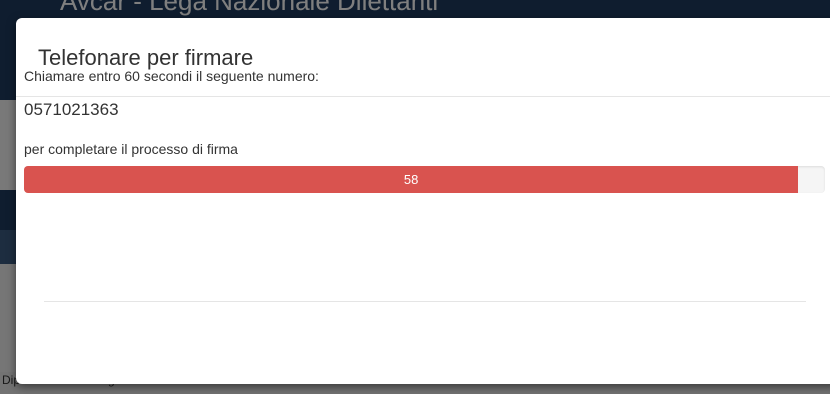 This screenshot has height=394, width=830. Describe the element at coordinates (425, 301) in the screenshot. I see `modal-footer-divider` at that location.